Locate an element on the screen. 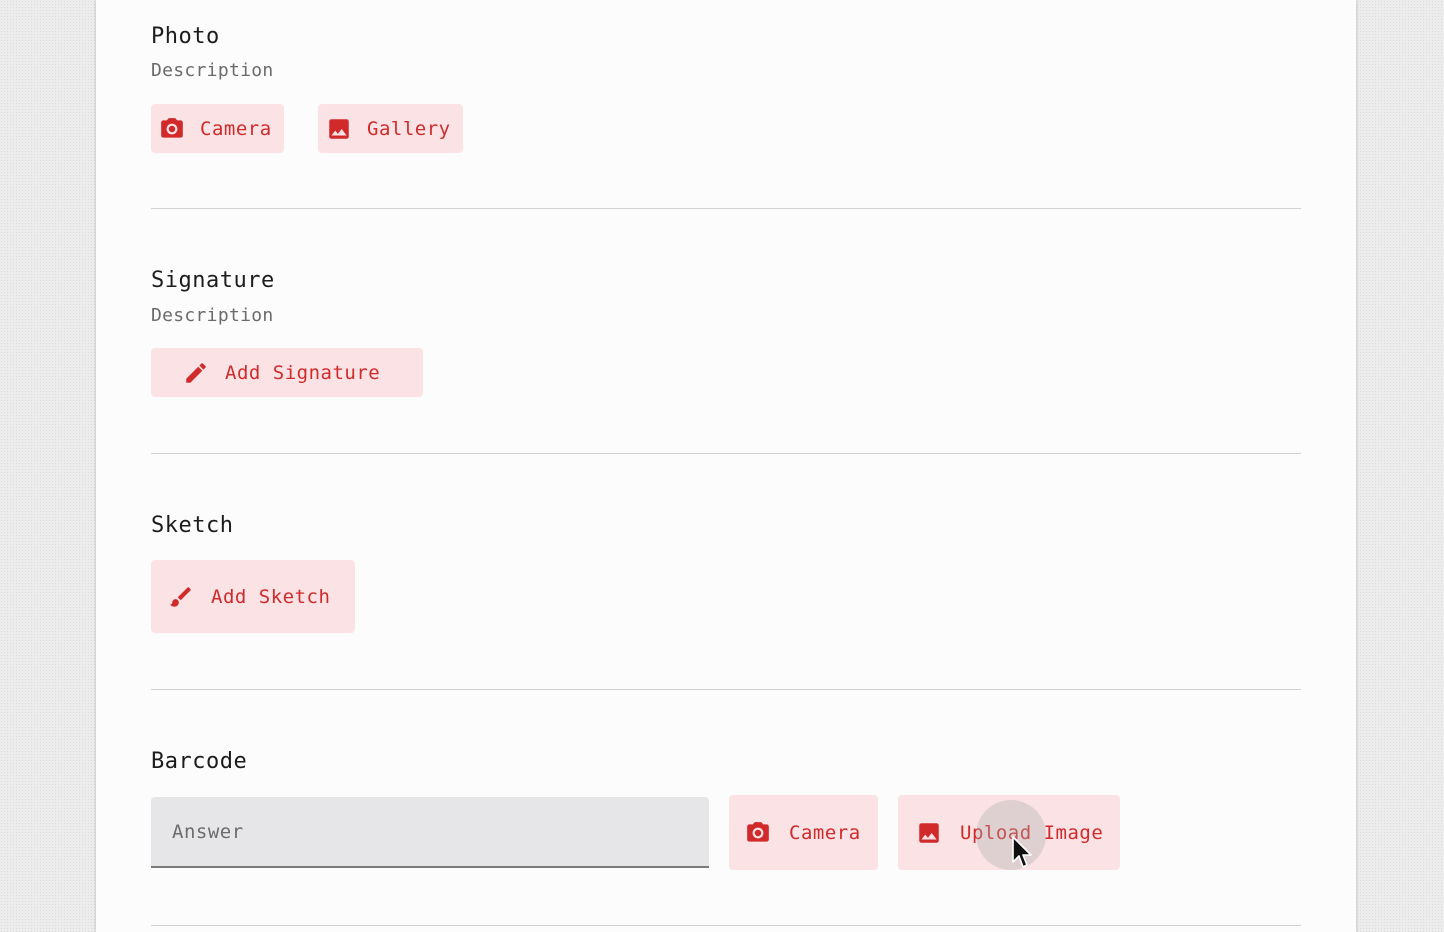 Image resolution: width=1444 pixels, height=932 pixels. barcode-camera-label: Camera is located at coordinates (825, 832).